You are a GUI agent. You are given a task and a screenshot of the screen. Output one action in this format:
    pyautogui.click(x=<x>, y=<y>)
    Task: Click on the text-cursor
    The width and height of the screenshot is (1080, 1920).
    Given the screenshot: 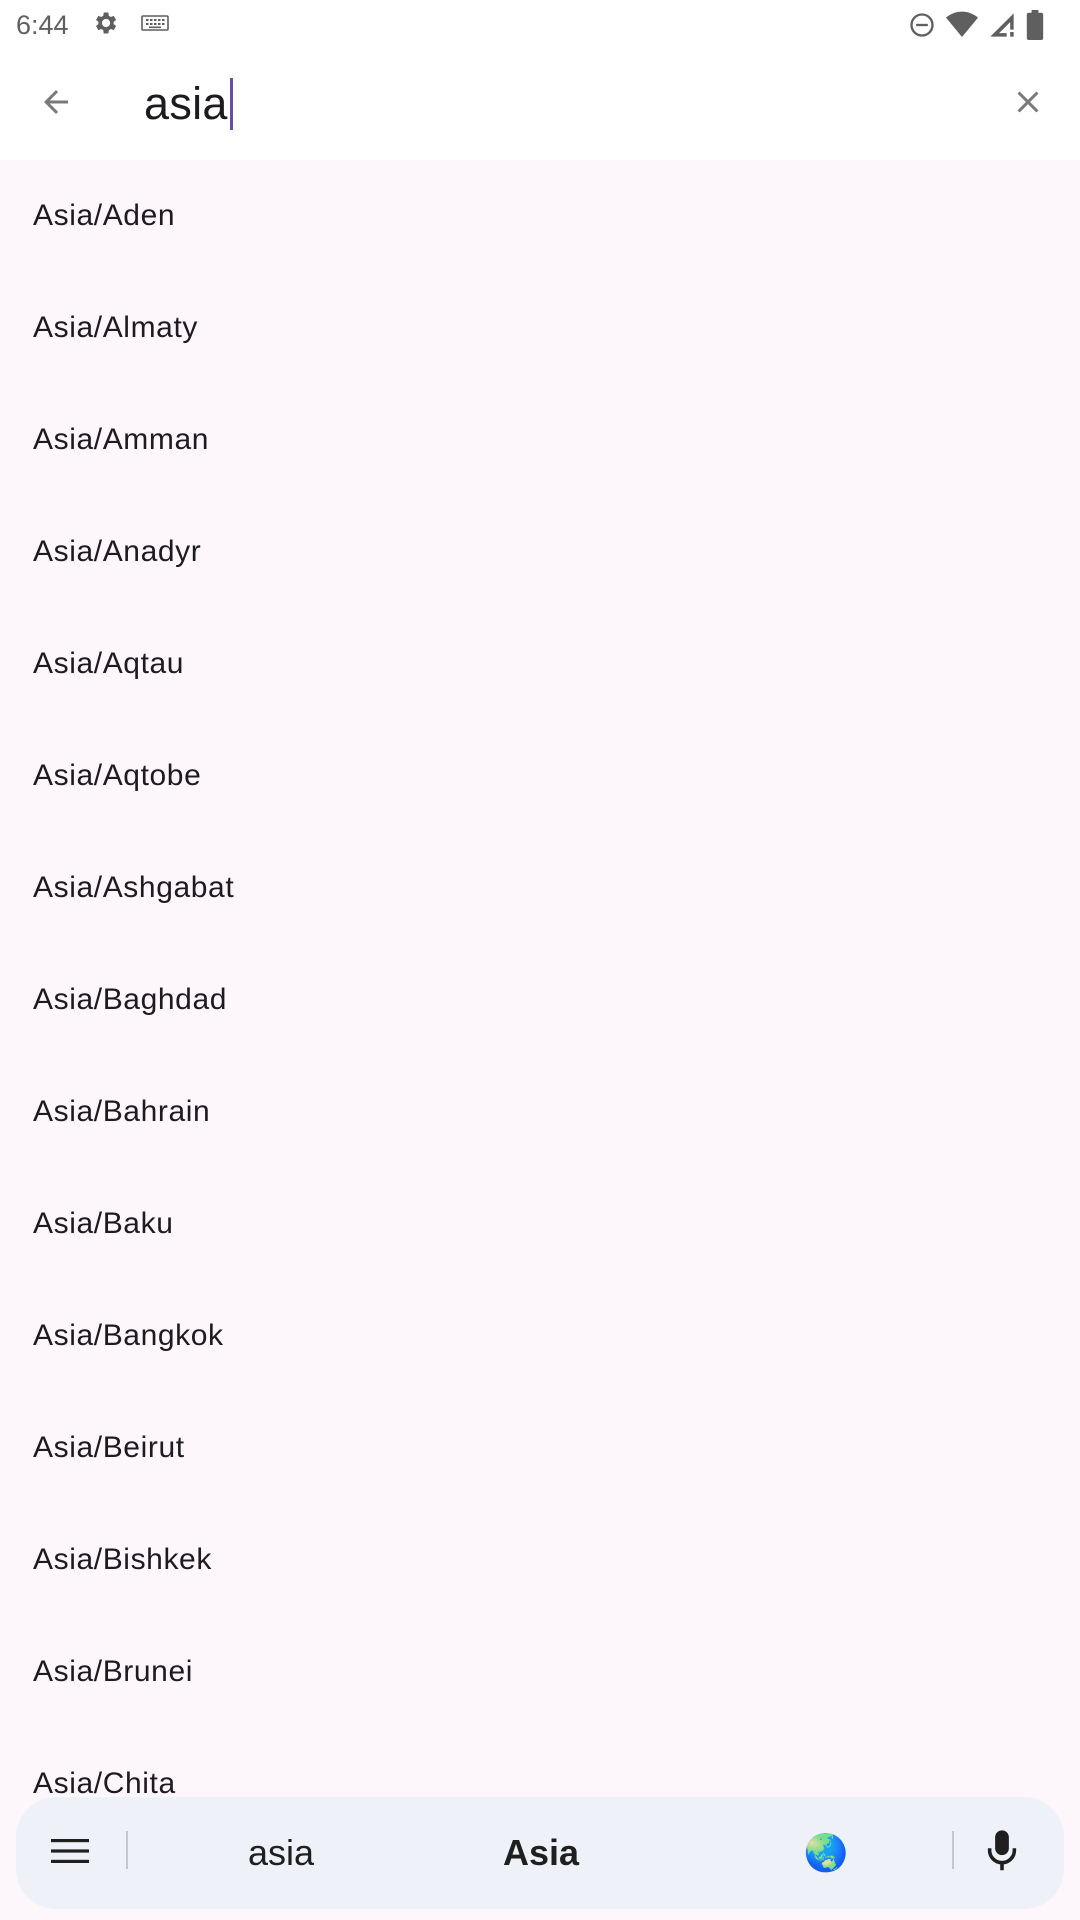 What is the action you would take?
    pyautogui.click(x=231, y=104)
    